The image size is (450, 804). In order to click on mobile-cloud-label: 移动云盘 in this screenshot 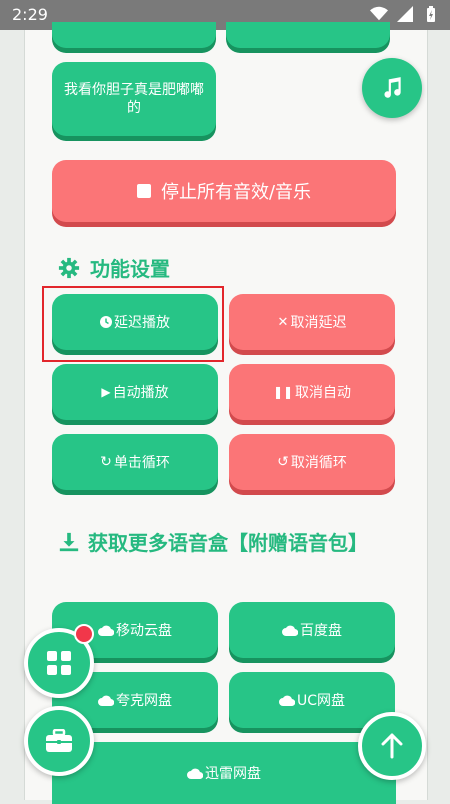, I will do `click(144, 631)`.